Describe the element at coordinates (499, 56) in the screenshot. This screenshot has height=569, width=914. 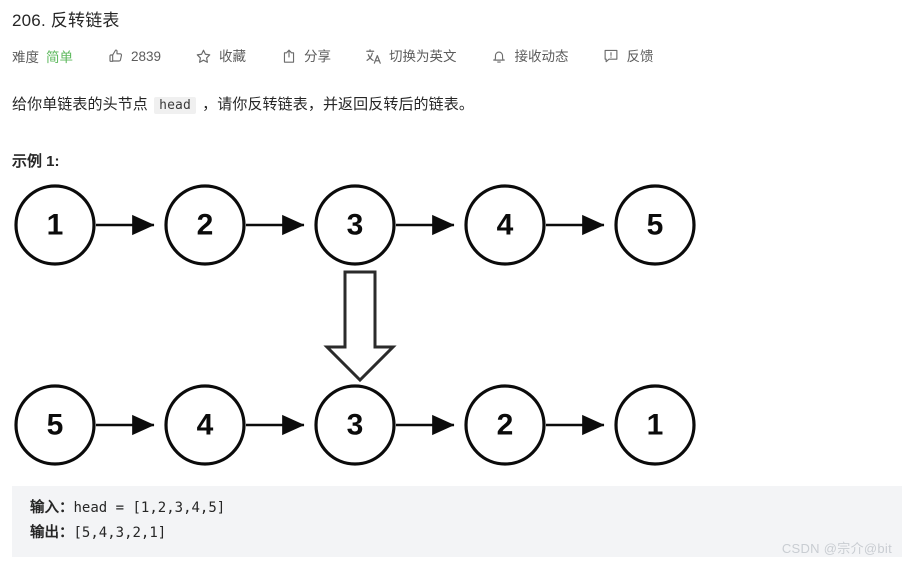
I see `bell-icon` at that location.